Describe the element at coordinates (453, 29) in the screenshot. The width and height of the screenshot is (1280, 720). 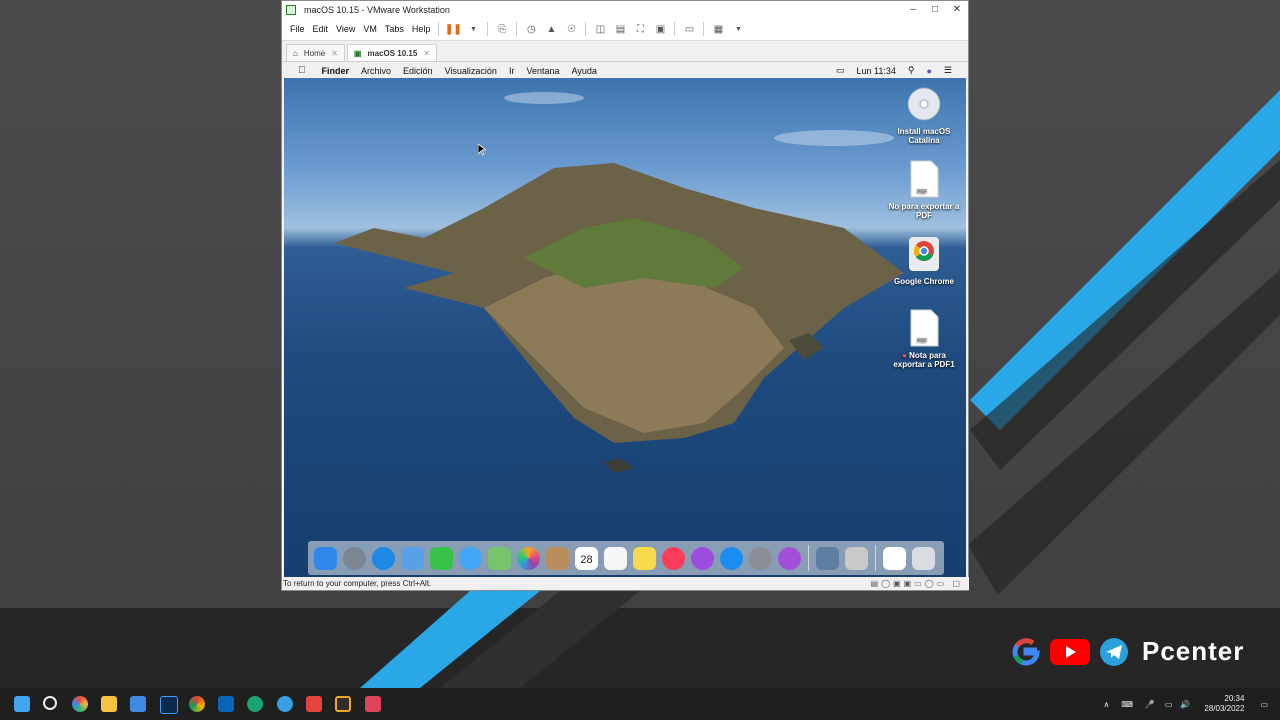
I see `pause-icon: ❚❚` at that location.